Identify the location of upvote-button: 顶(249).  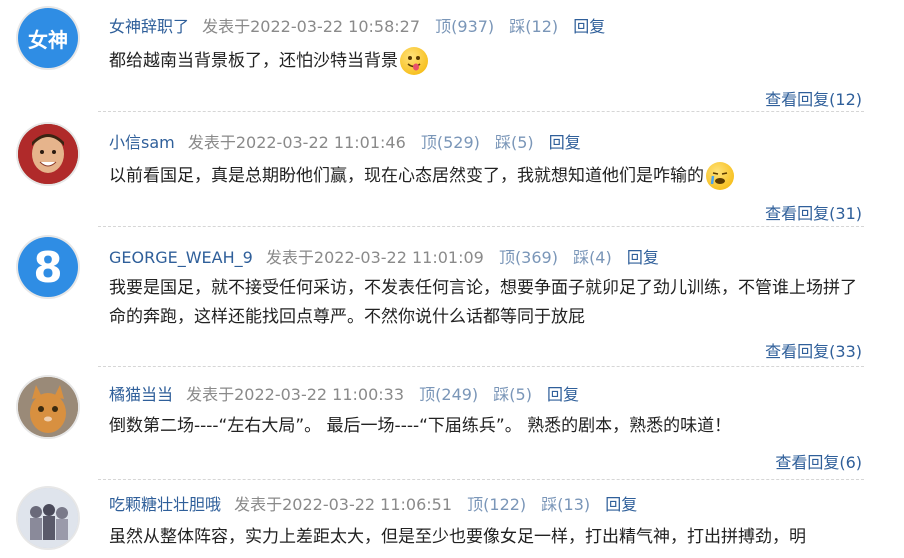
(448, 394).